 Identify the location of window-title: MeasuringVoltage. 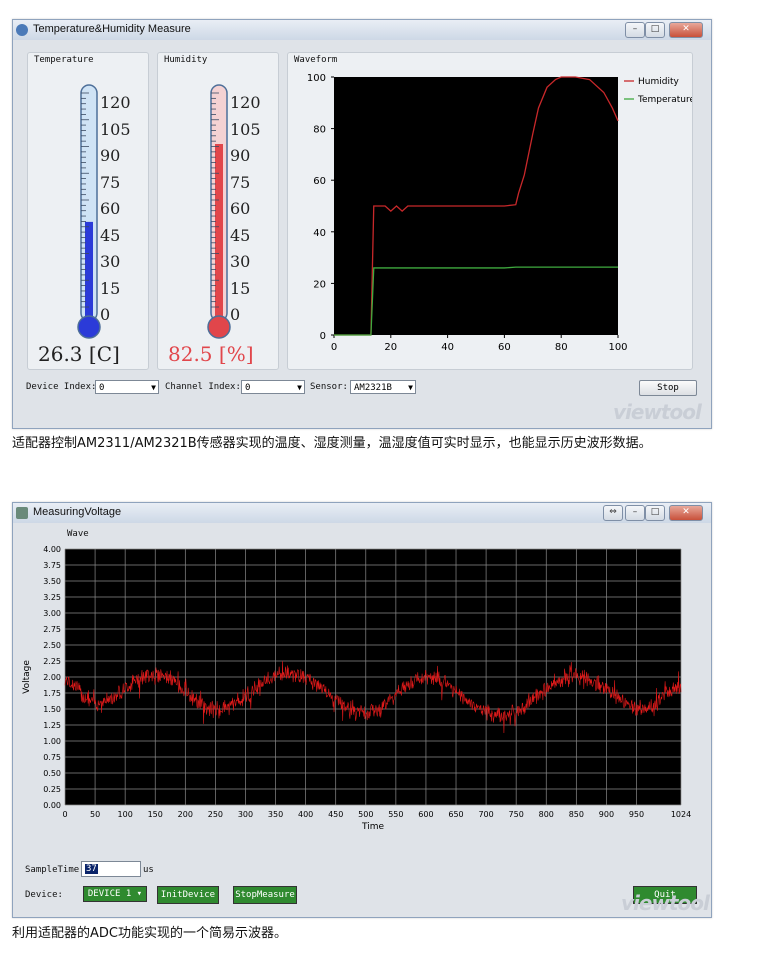
(77, 512).